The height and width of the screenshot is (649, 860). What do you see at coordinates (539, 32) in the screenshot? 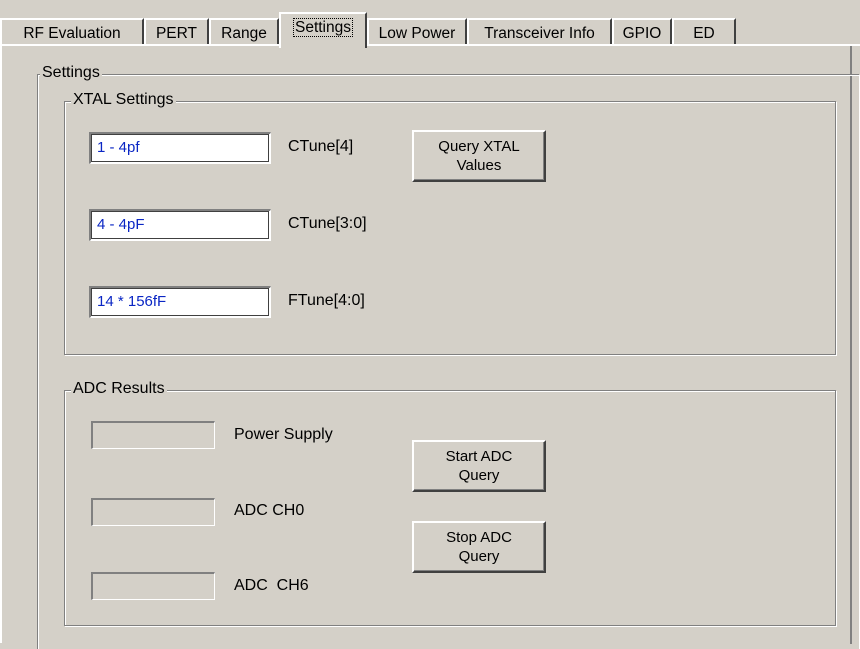
I see `tab-transceiver-info: Transceiver Info` at bounding box center [539, 32].